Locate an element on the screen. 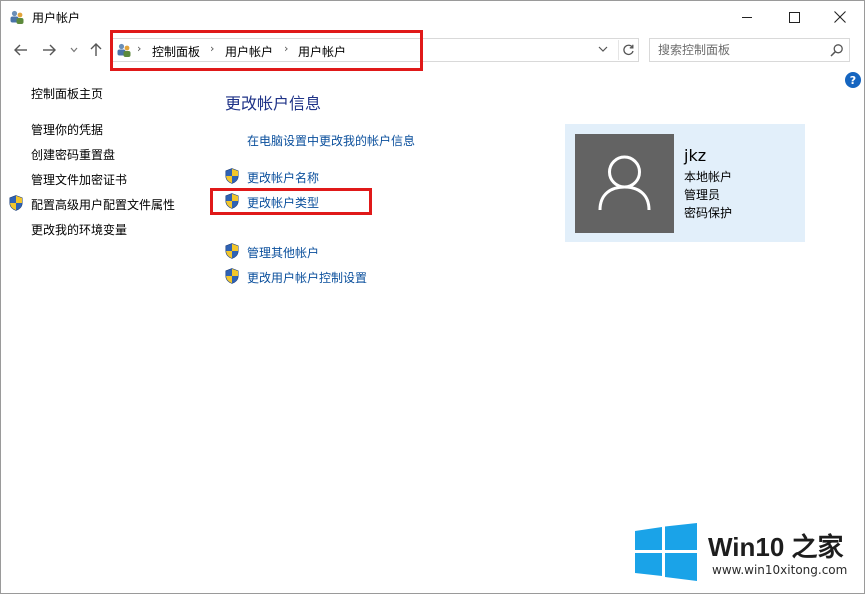 The height and width of the screenshot is (594, 865). user-accounts-icon is located at coordinates (17, 17).